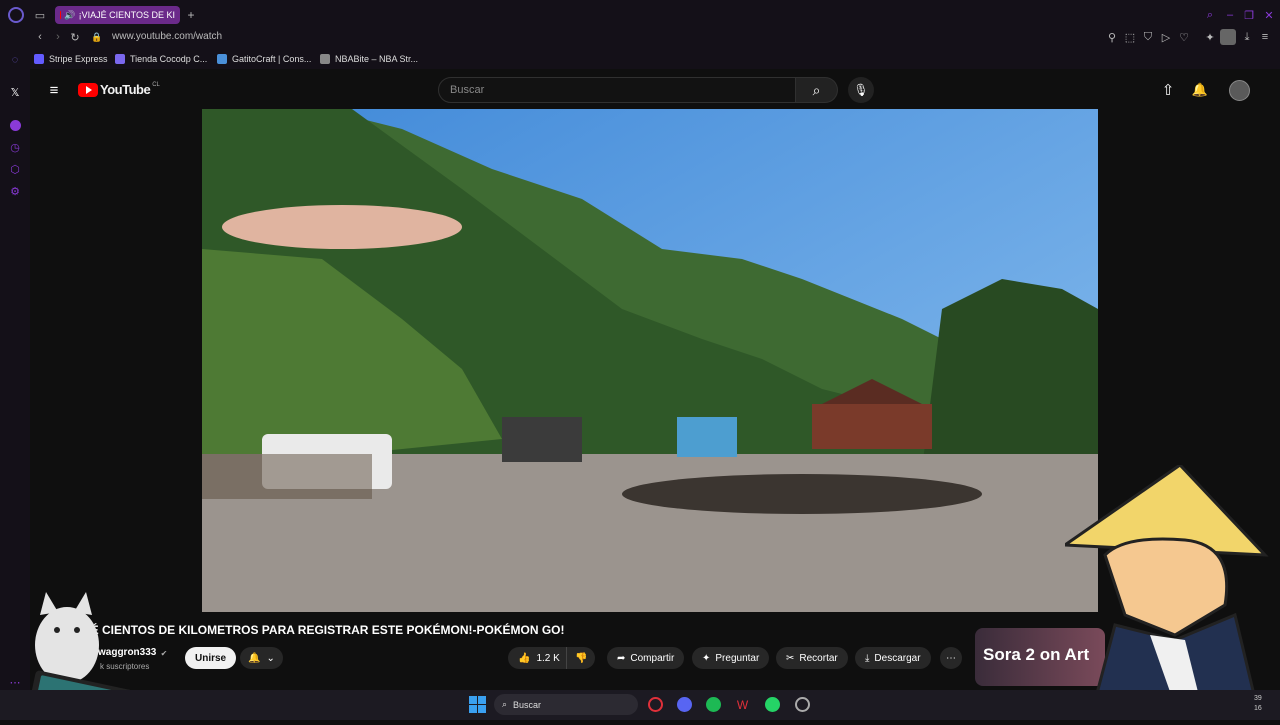 This screenshot has width=1280, height=725. I want to click on region-code: CL, so click(156, 85).